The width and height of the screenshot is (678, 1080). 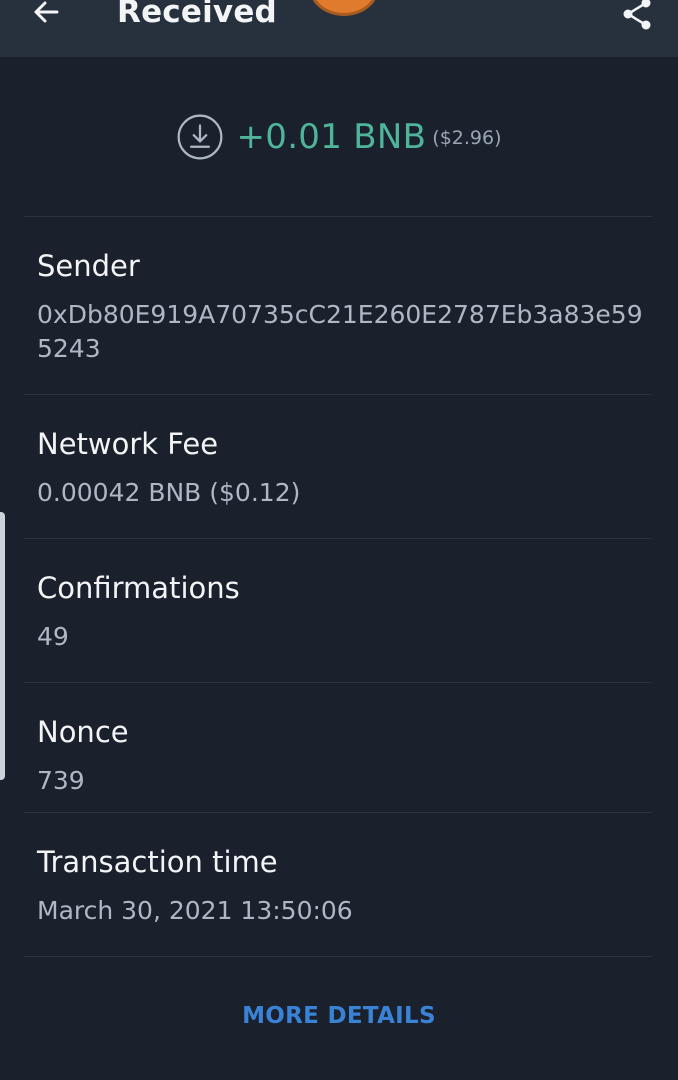 I want to click on more-details-link: MORE DETAILS, so click(x=339, y=1016).